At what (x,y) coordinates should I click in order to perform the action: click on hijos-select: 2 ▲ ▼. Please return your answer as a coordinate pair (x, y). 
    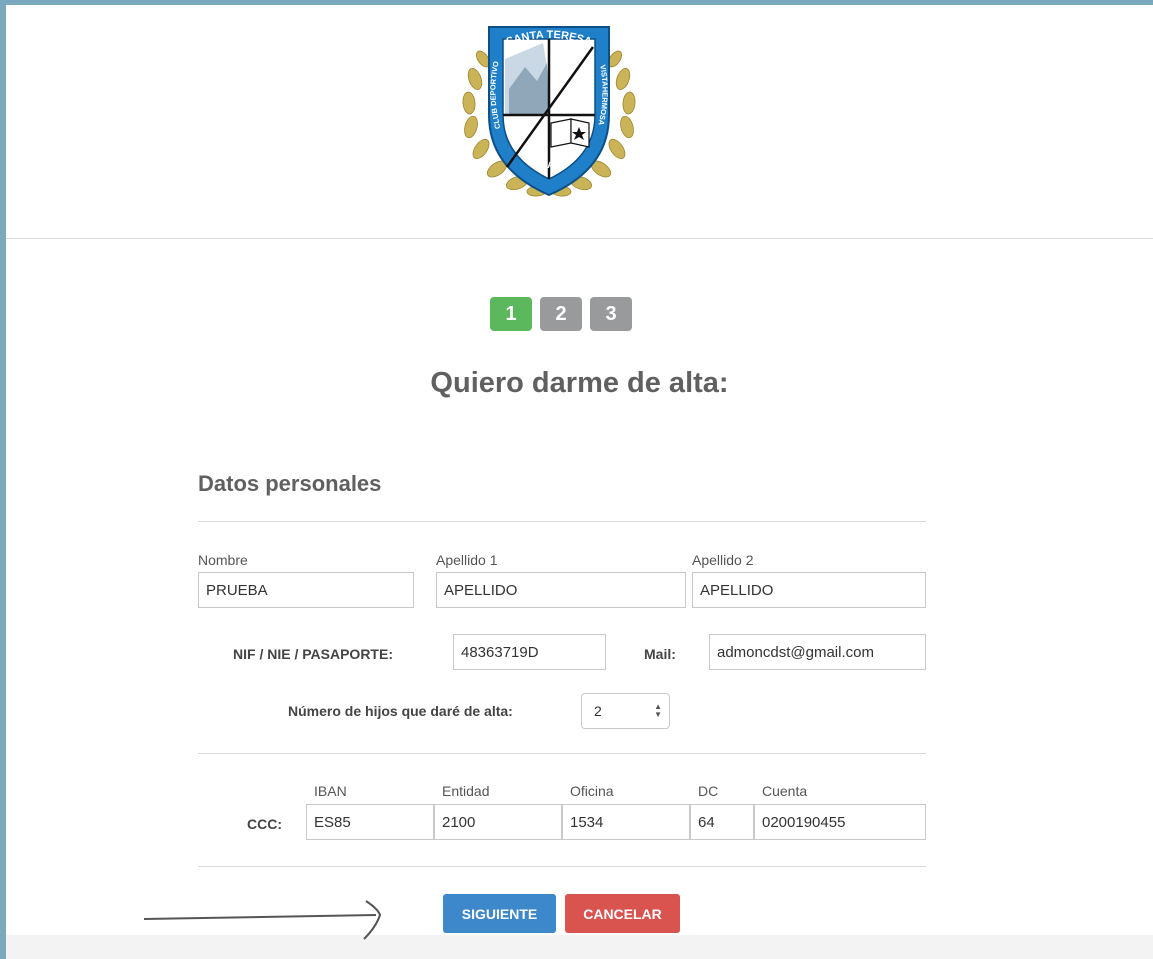
    Looking at the image, I should click on (625, 711).